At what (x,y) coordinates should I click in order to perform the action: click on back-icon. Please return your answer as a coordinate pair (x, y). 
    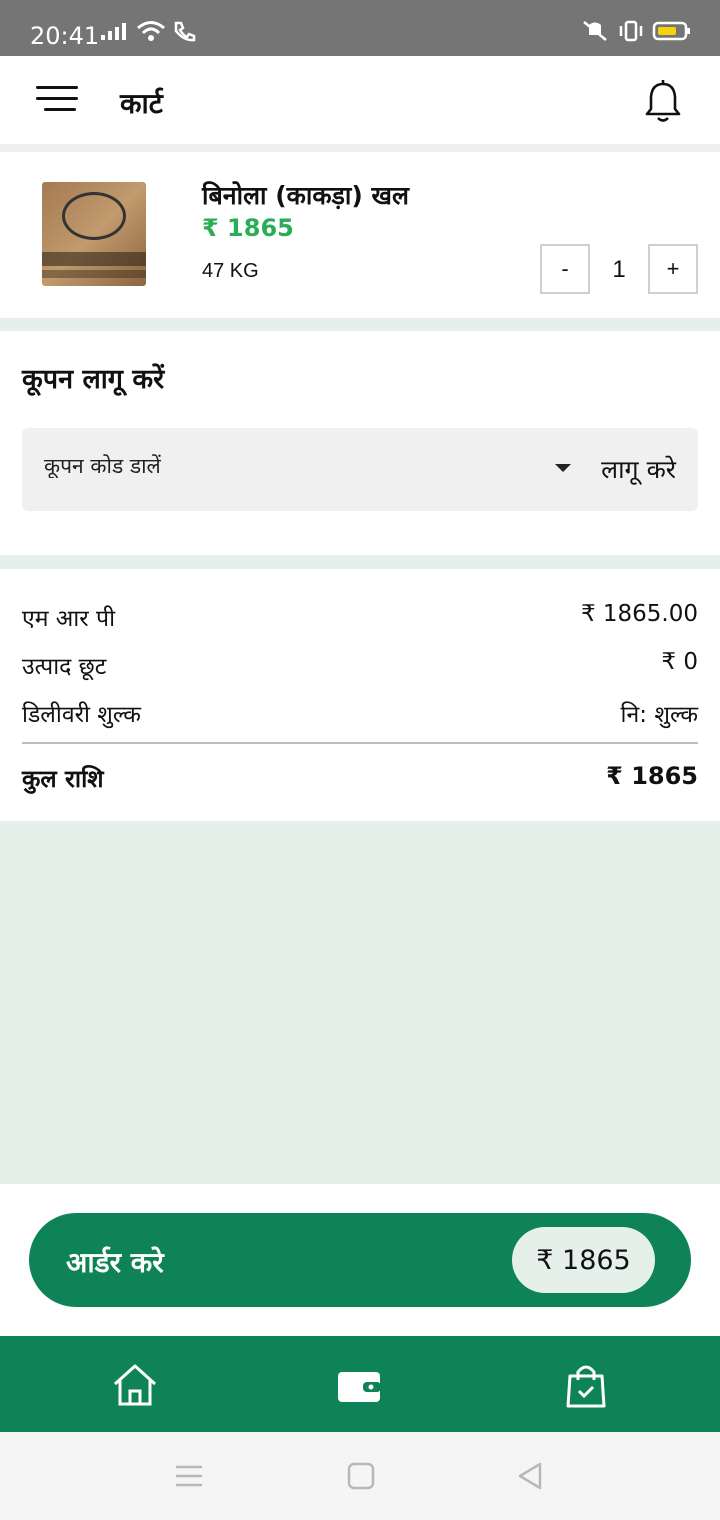
    Looking at the image, I should click on (530, 1476).